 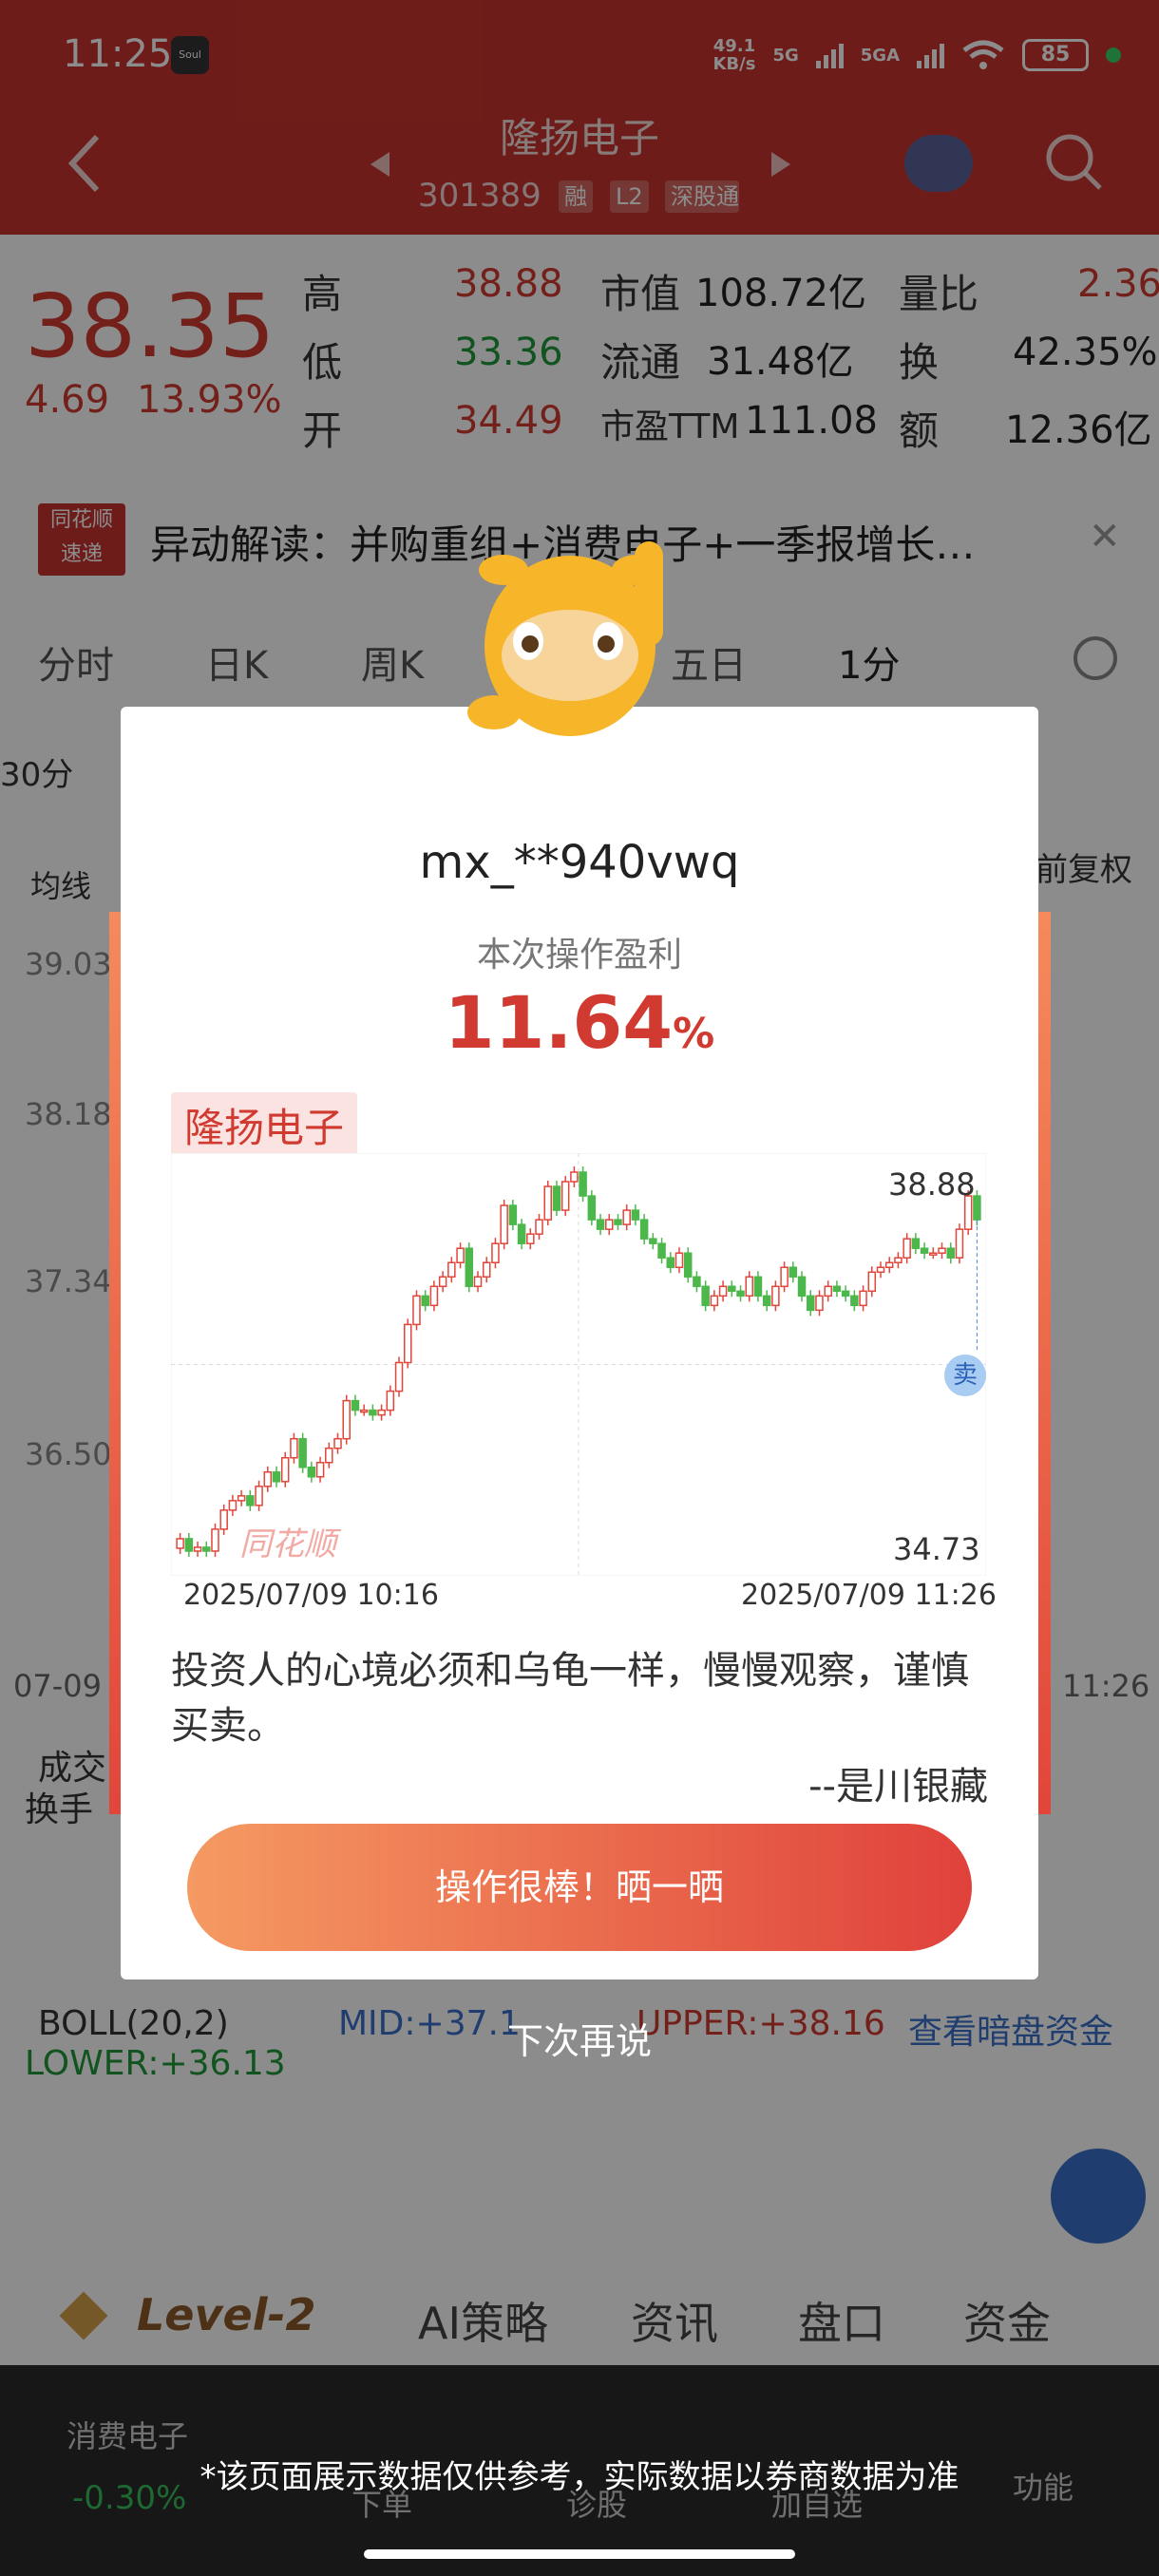 What do you see at coordinates (898, 1787) in the screenshot?
I see `quote-author: --是川银藏` at bounding box center [898, 1787].